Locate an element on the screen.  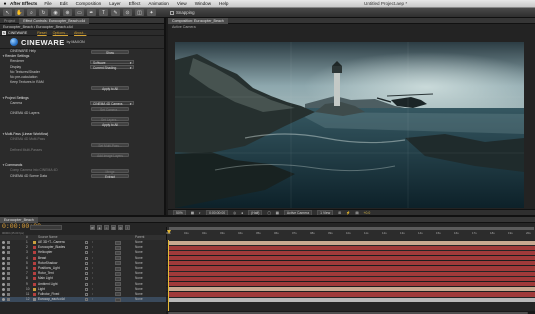
toggle-pixel-icon: ⊞ is located at coordinates (339, 213).